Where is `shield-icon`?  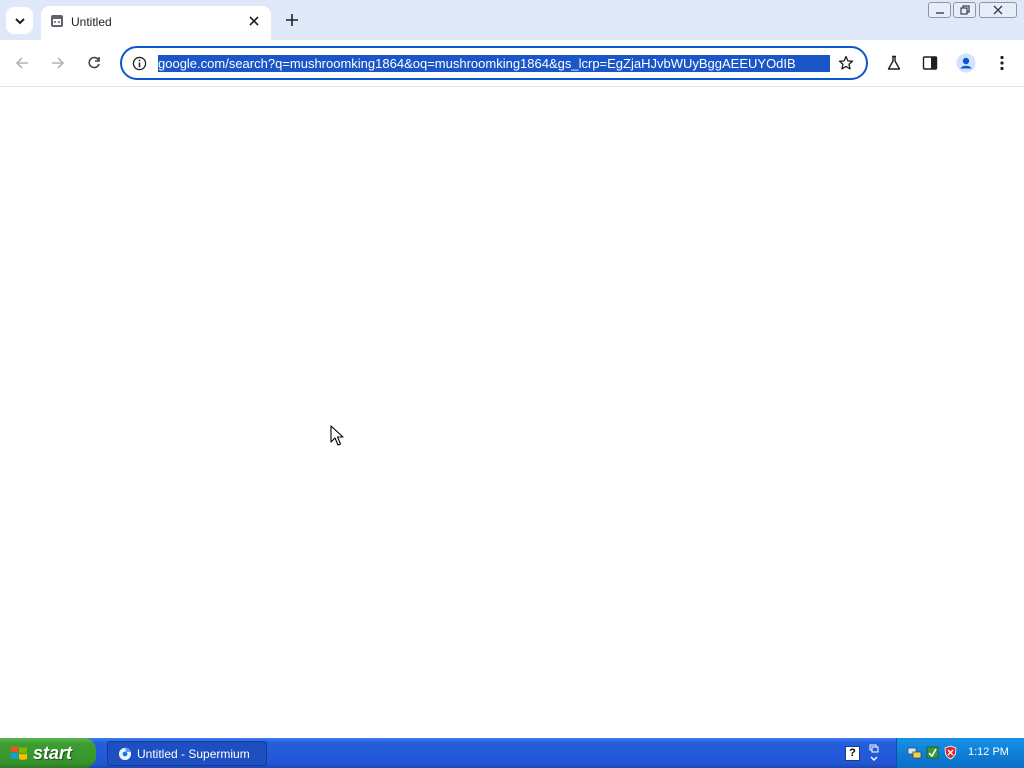 shield-icon is located at coordinates (950, 752).